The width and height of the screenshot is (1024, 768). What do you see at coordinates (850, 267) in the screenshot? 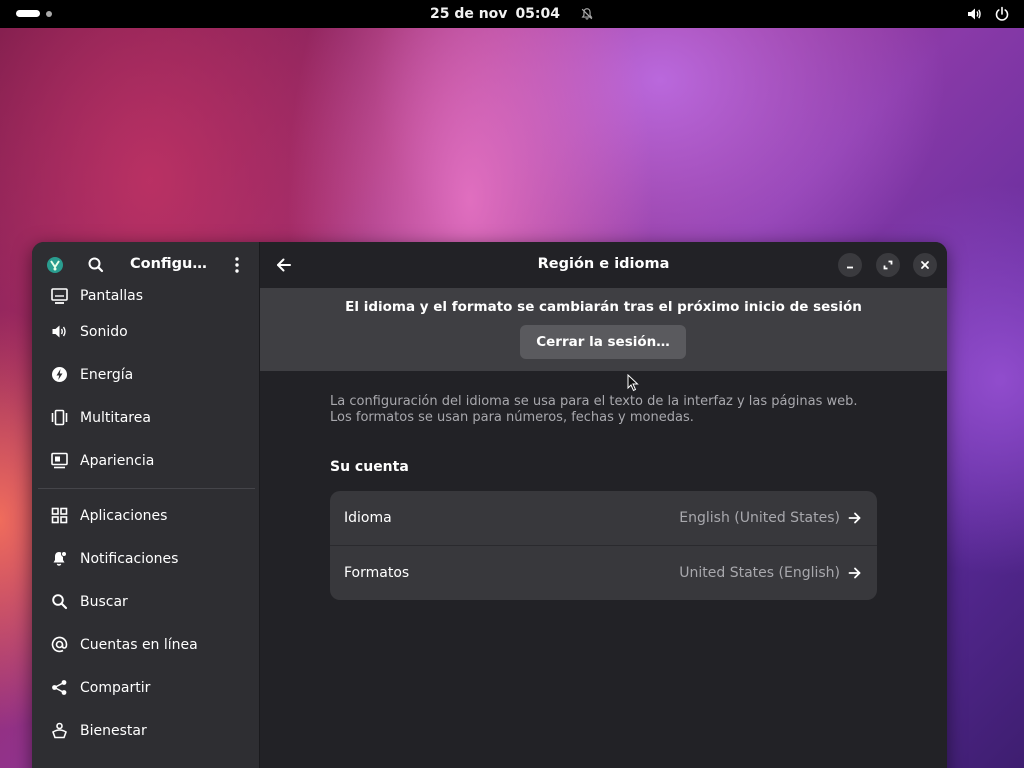
I see `minimize-icon` at bounding box center [850, 267].